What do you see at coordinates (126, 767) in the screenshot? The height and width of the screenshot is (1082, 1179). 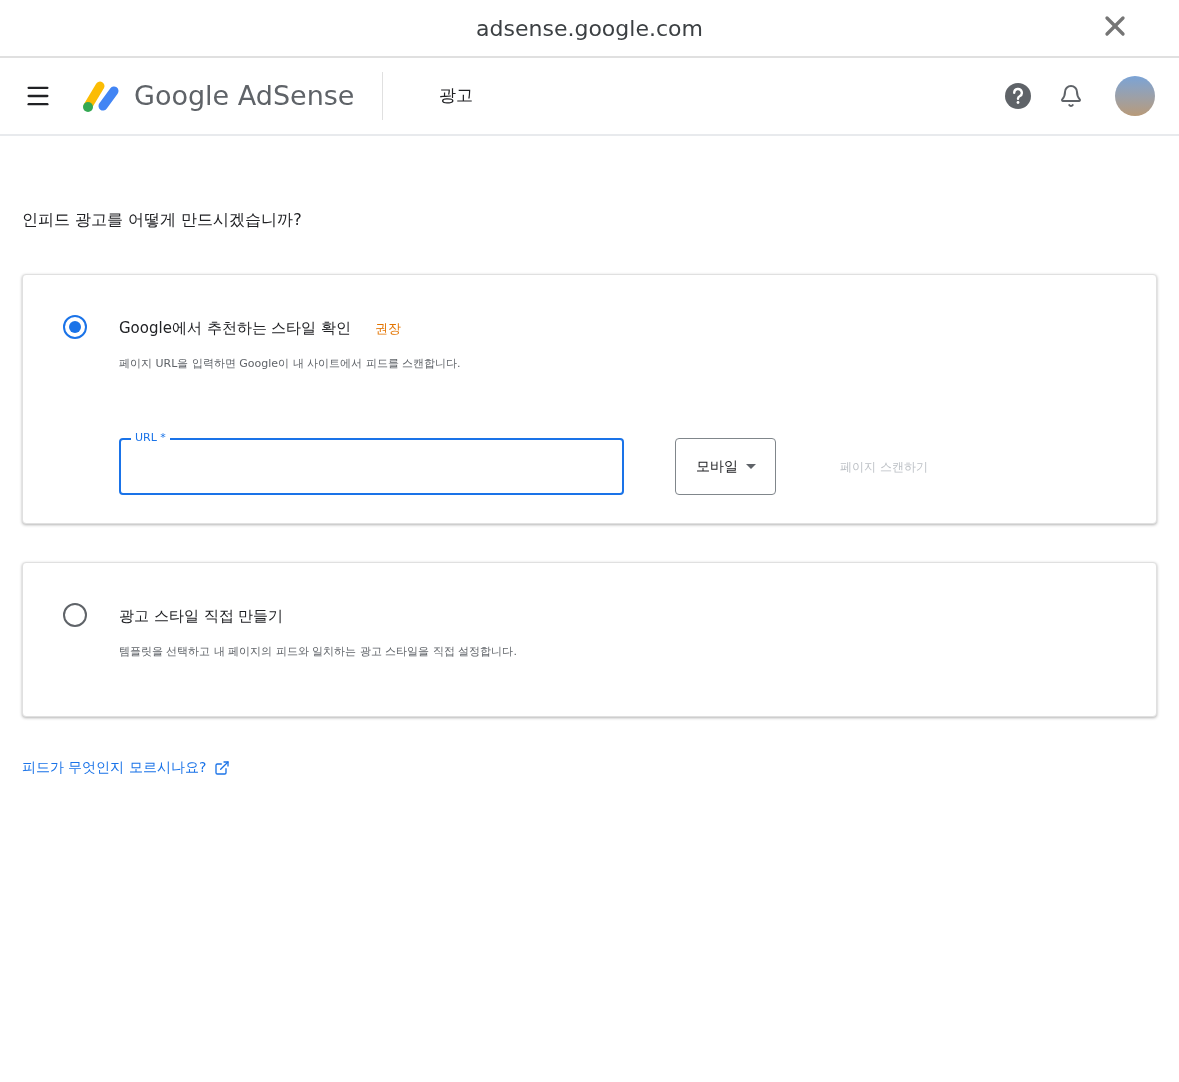 I see `help-link: 피드가 무엇인지 모르시나요?` at bounding box center [126, 767].